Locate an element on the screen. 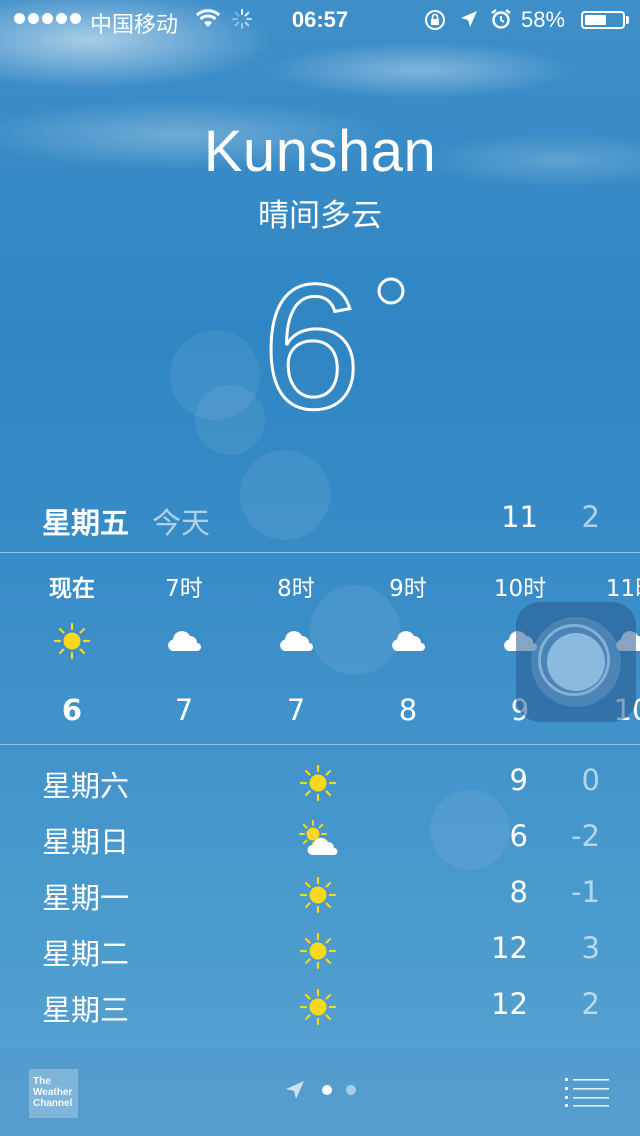 The height and width of the screenshot is (1136, 640). day-name: 星期六 is located at coordinates (86, 786).